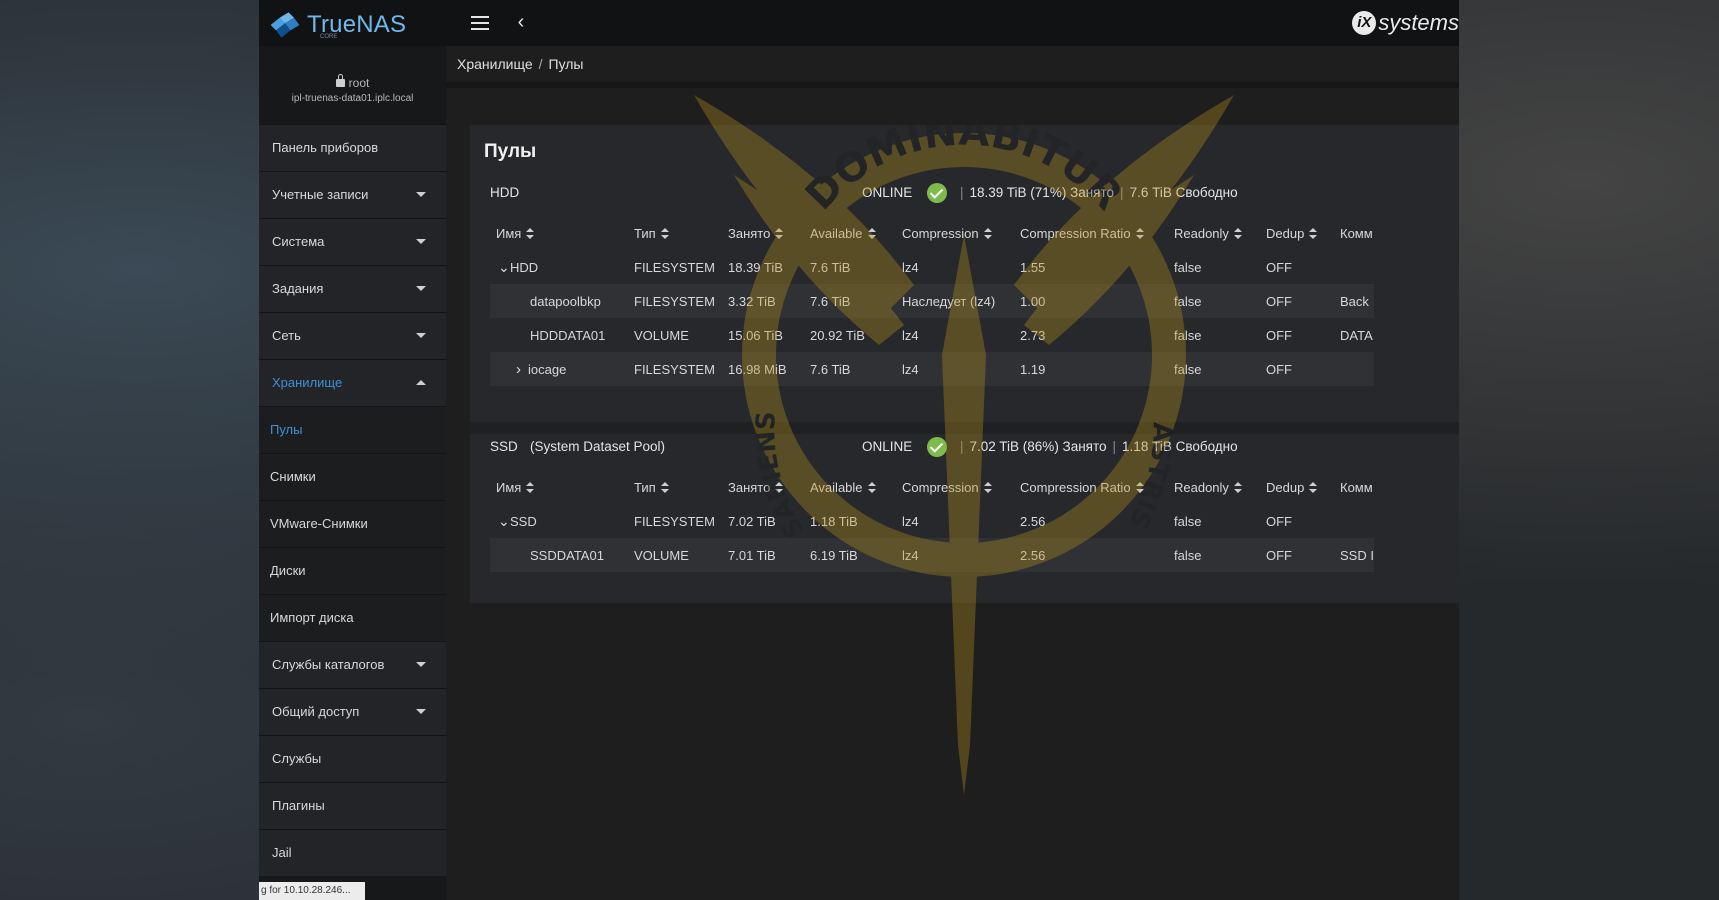 The width and height of the screenshot is (1719, 900). What do you see at coordinates (1297, 301) in the screenshot?
I see `cell-dedup: OFF` at bounding box center [1297, 301].